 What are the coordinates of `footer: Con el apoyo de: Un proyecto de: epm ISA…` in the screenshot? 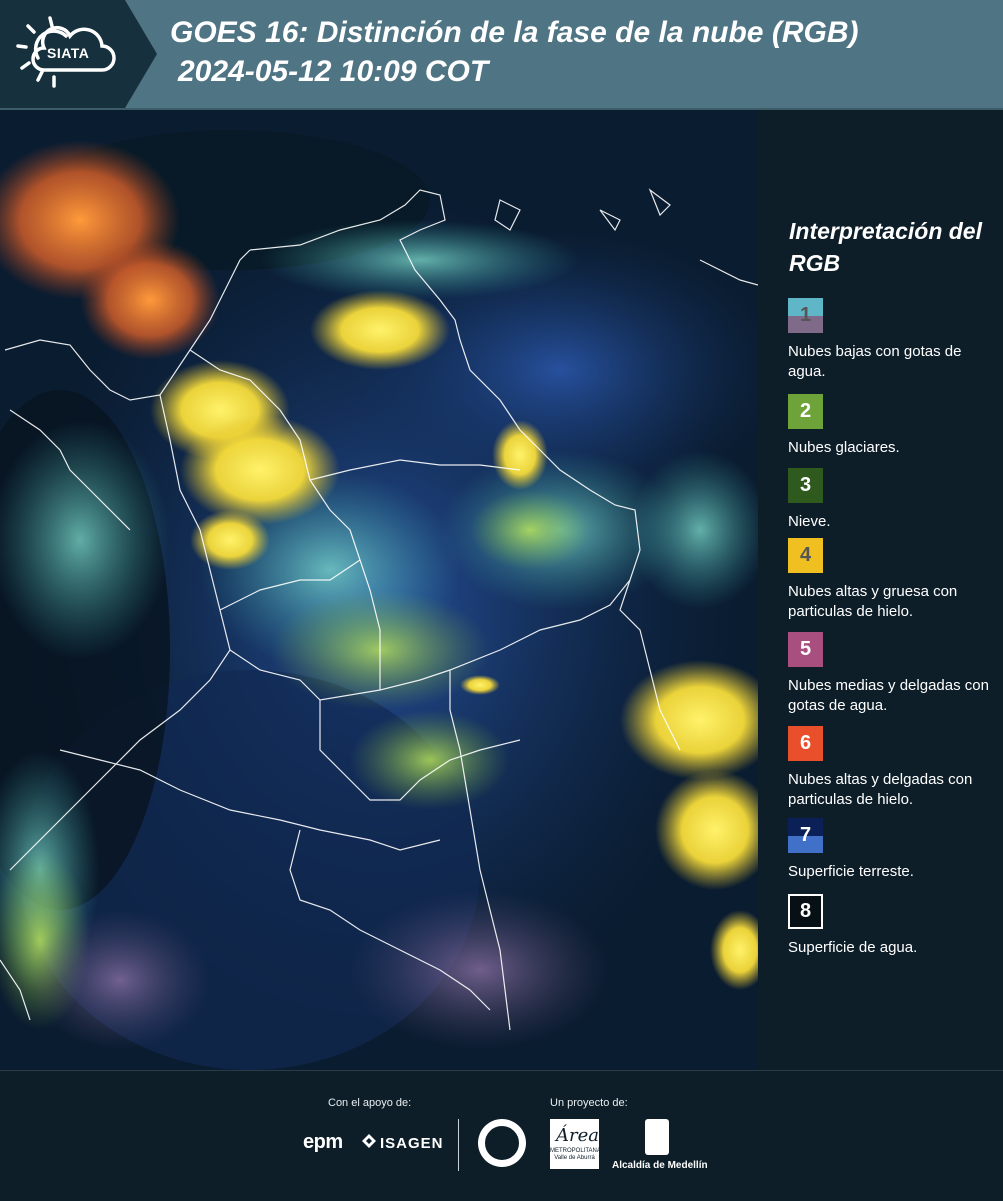 It's located at (501, 1135).